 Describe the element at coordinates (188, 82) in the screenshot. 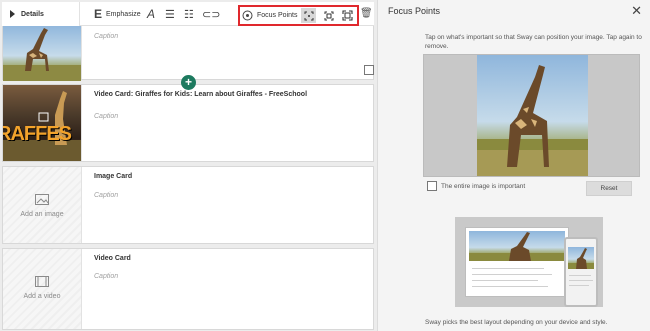

I see `add-card-plus-button: +` at that location.